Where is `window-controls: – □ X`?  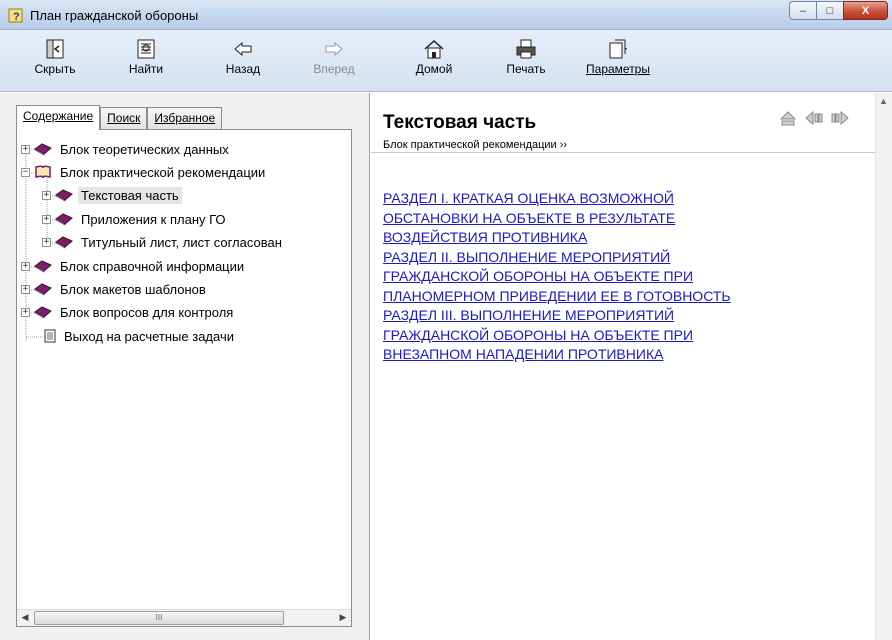
window-controls: – □ X is located at coordinates (838, 11).